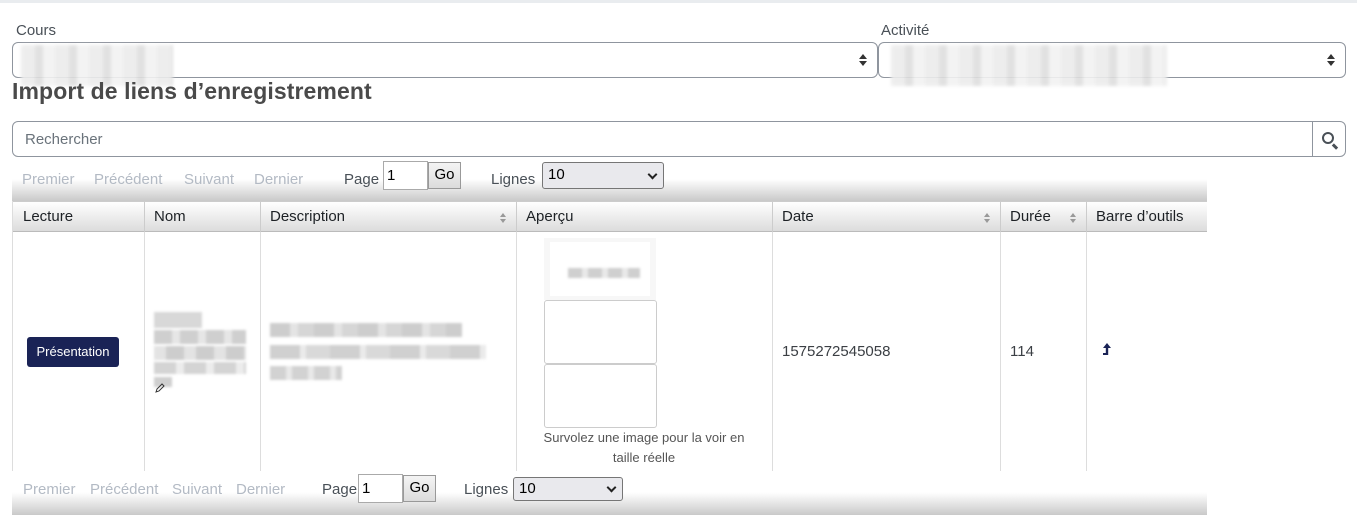 The image size is (1357, 518). I want to click on search-icon, so click(1328, 138).